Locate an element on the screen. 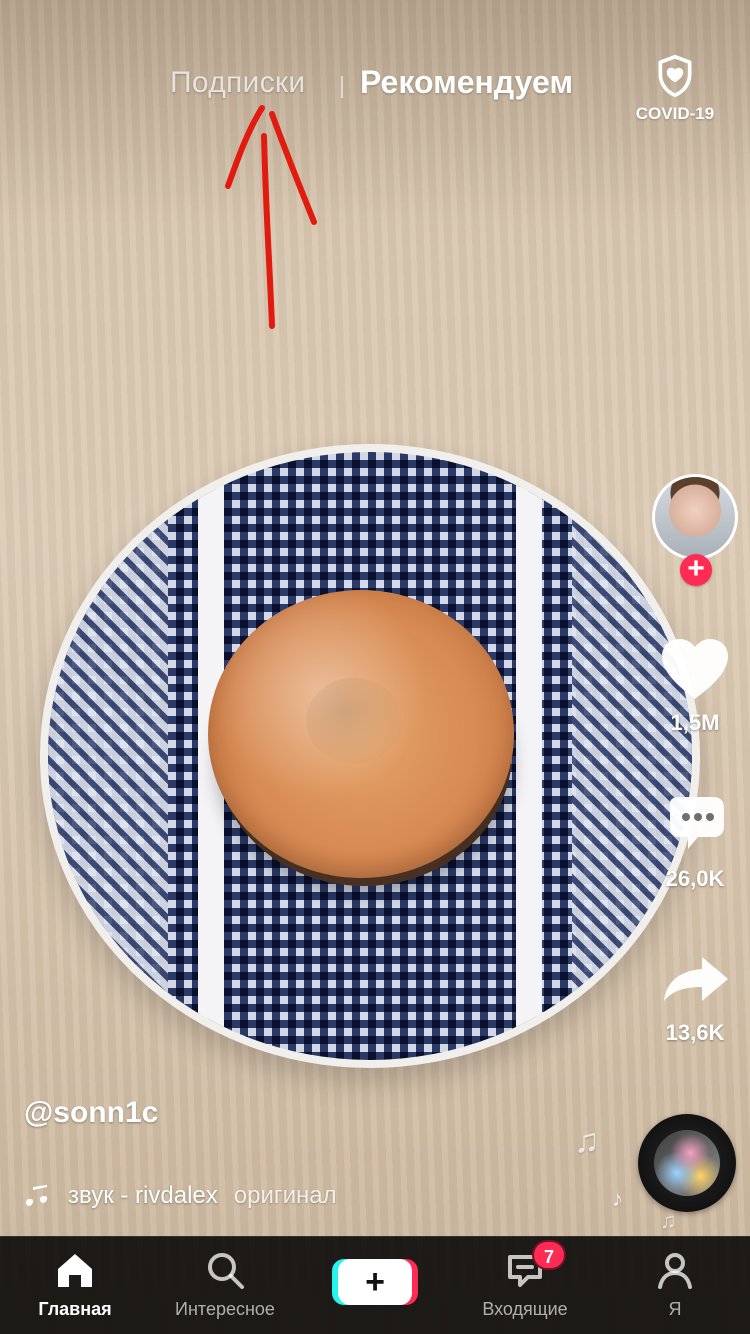  plate-stripe-right is located at coordinates (529, 756).